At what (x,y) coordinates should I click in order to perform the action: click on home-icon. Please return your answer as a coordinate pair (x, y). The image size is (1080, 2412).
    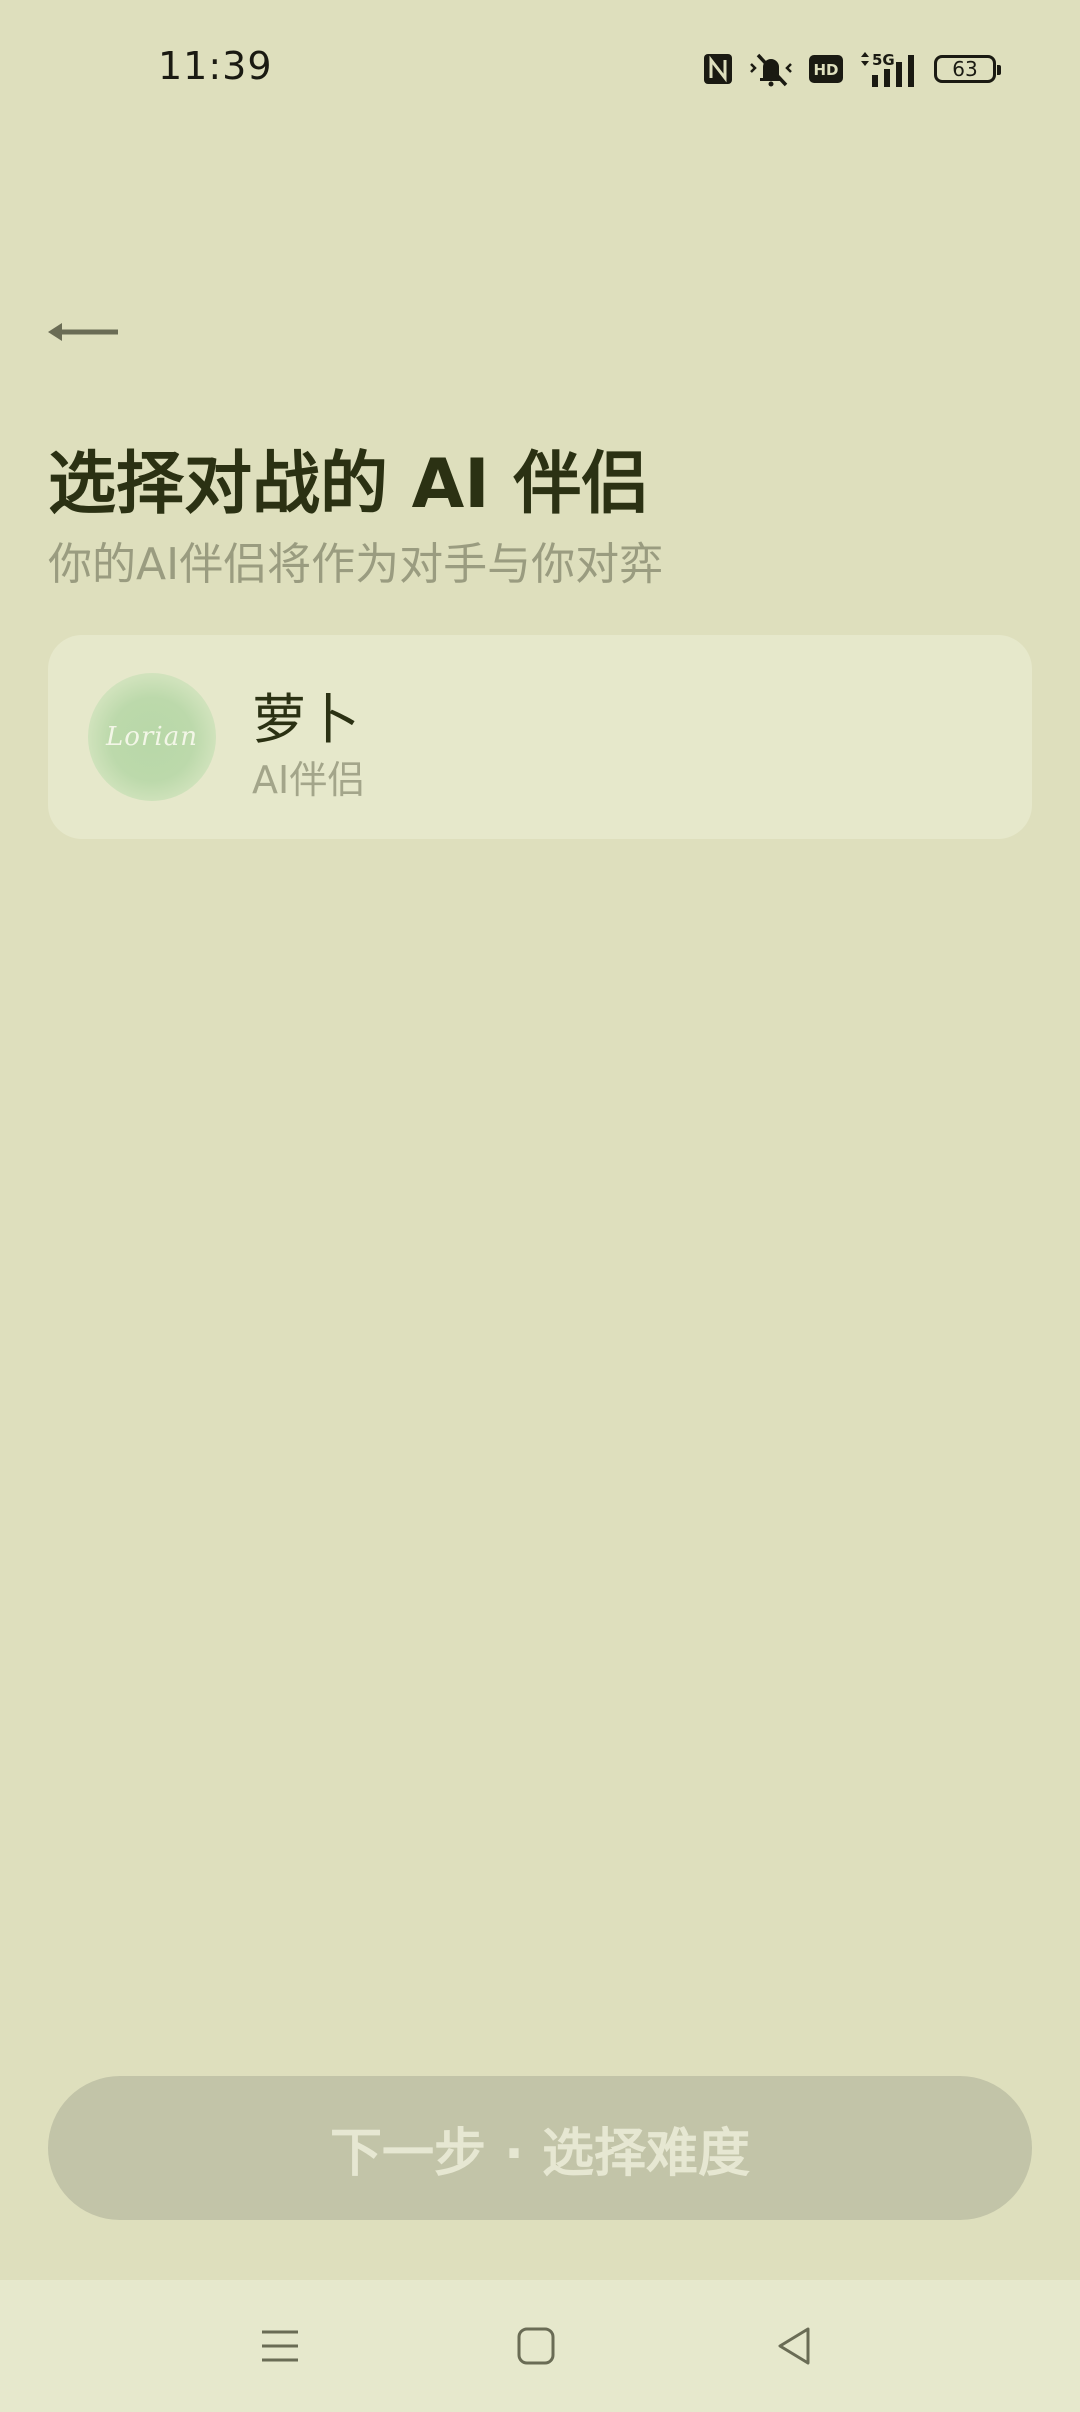
    Looking at the image, I should click on (536, 2346).